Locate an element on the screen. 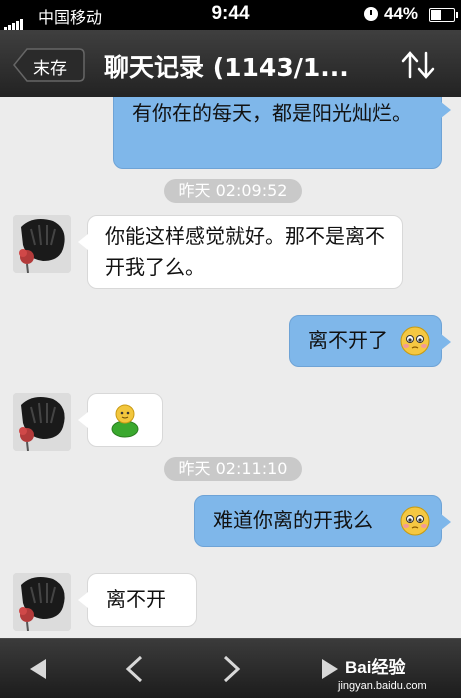  back-button-label: 末存 is located at coordinates (50, 69).